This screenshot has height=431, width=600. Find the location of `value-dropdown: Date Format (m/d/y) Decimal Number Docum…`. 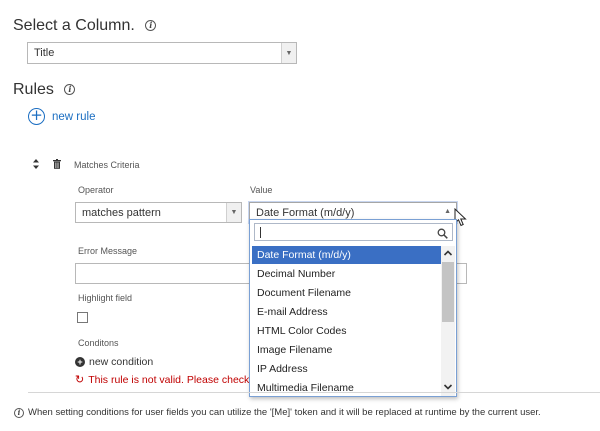

value-dropdown: Date Format (m/d/y) Decimal Number Docum… is located at coordinates (353, 308).